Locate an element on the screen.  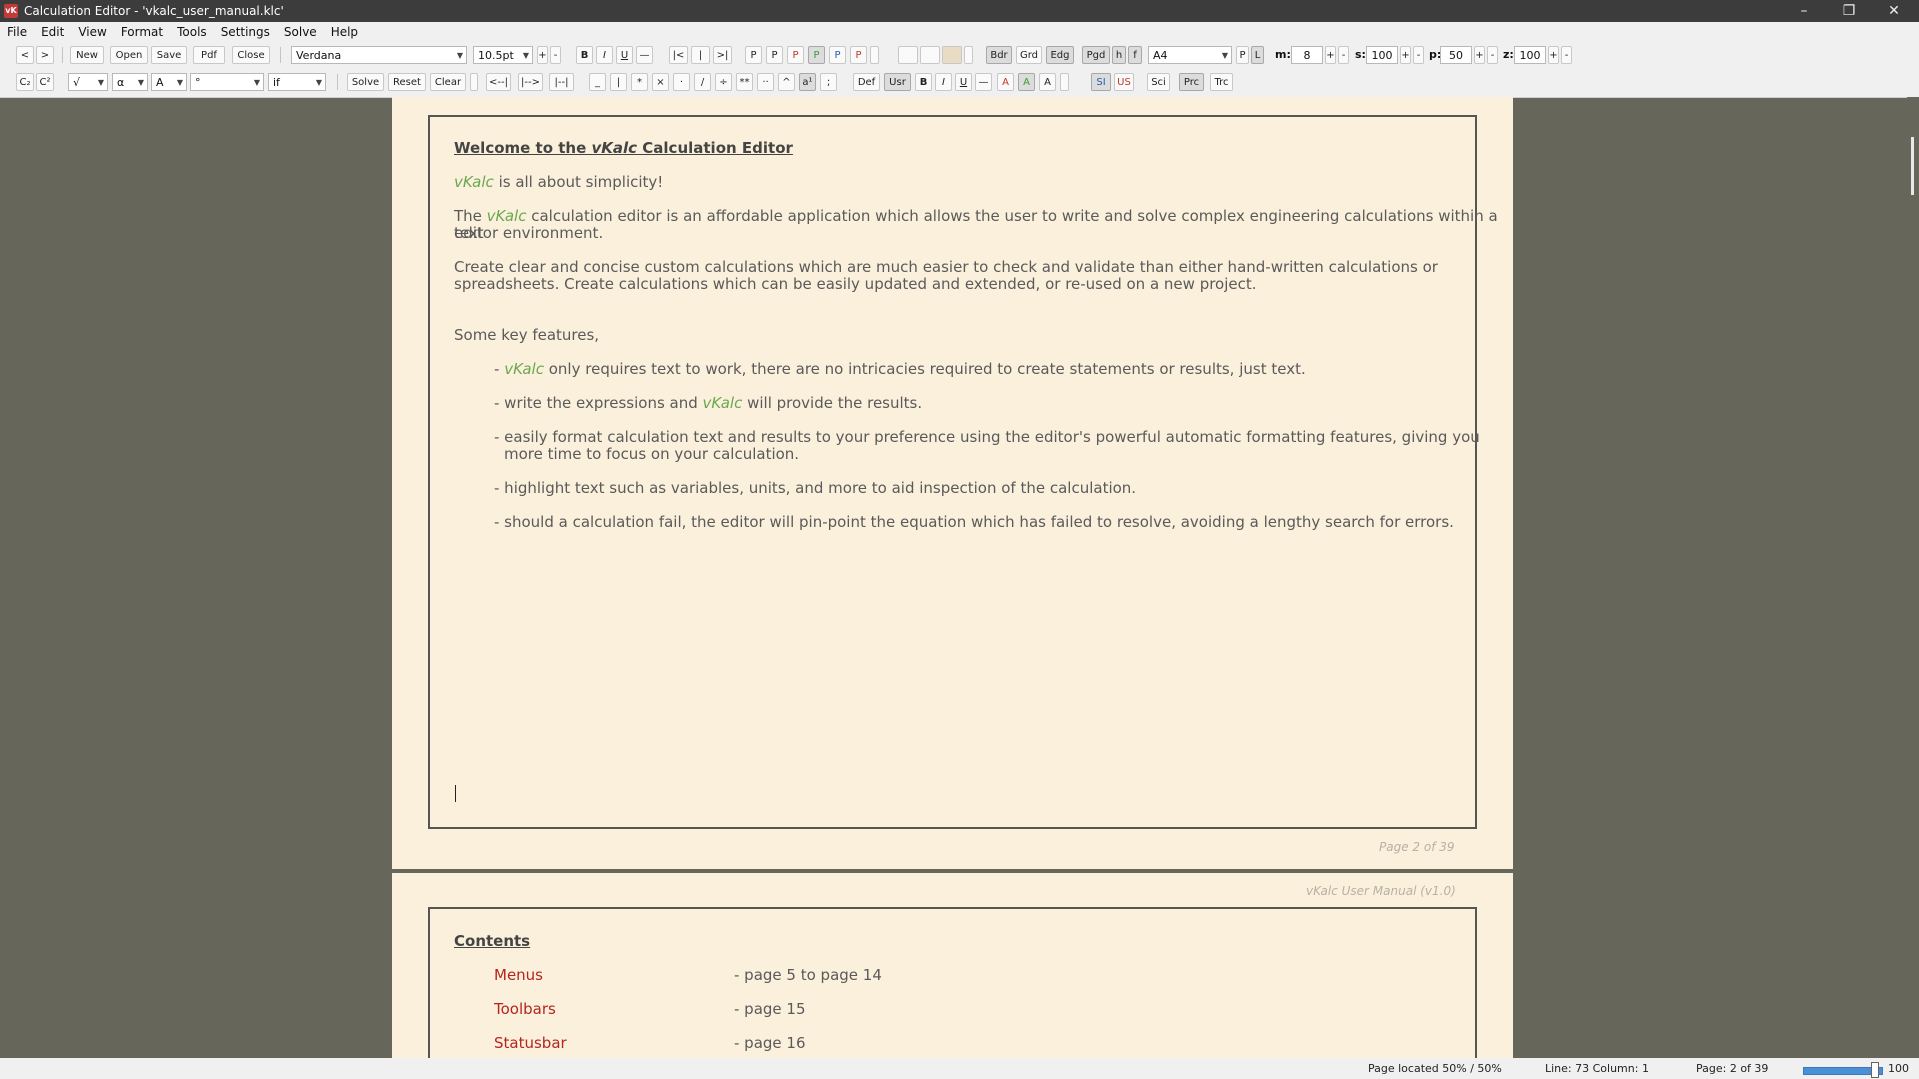
condition-select: if ▼ is located at coordinates (297, 82).